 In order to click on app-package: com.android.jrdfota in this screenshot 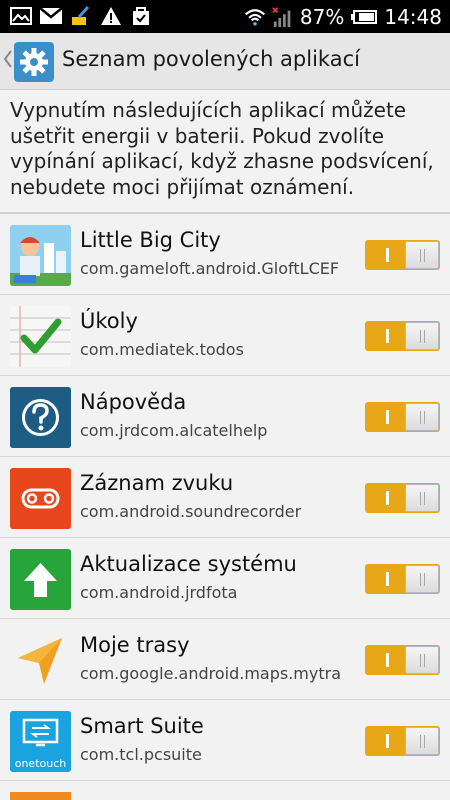, I will do `click(159, 592)`.